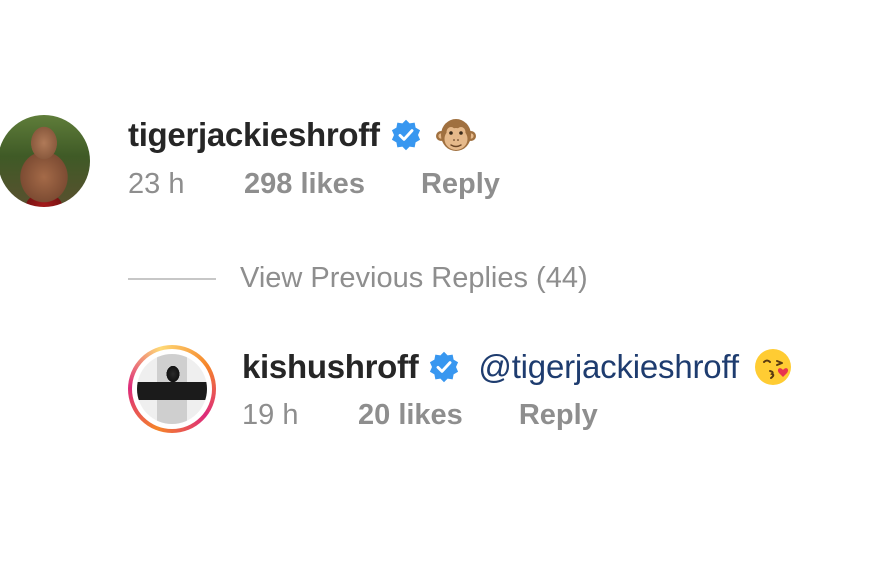  I want to click on likes-count: 20 likes, so click(410, 415).